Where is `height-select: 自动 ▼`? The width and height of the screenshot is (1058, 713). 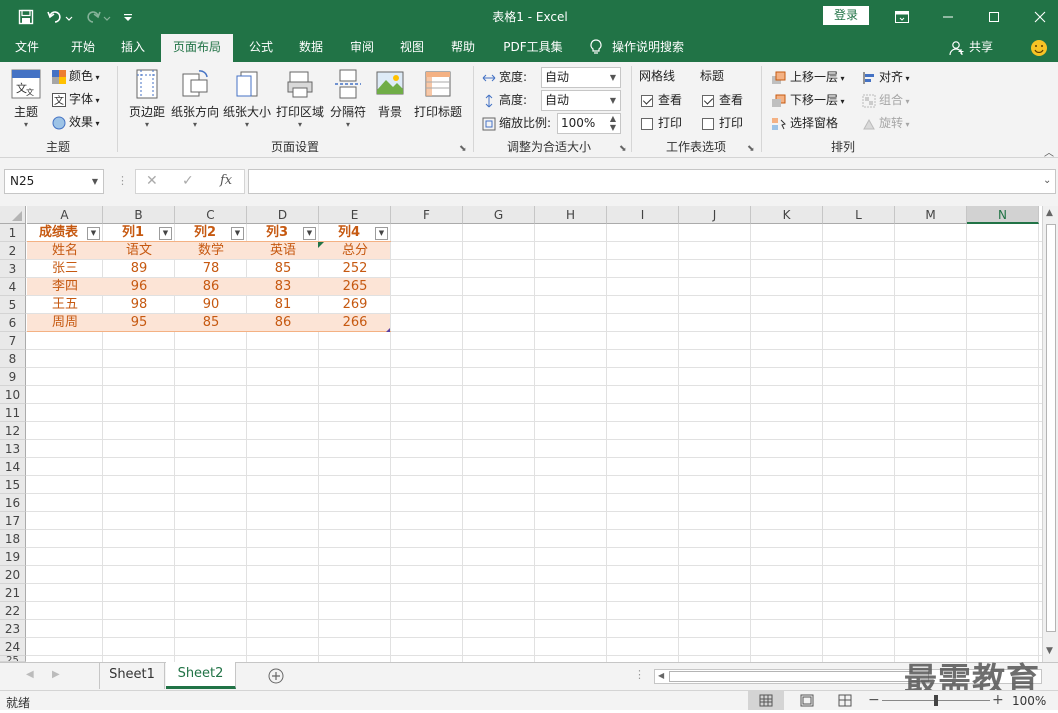 height-select: 自动 ▼ is located at coordinates (581, 100).